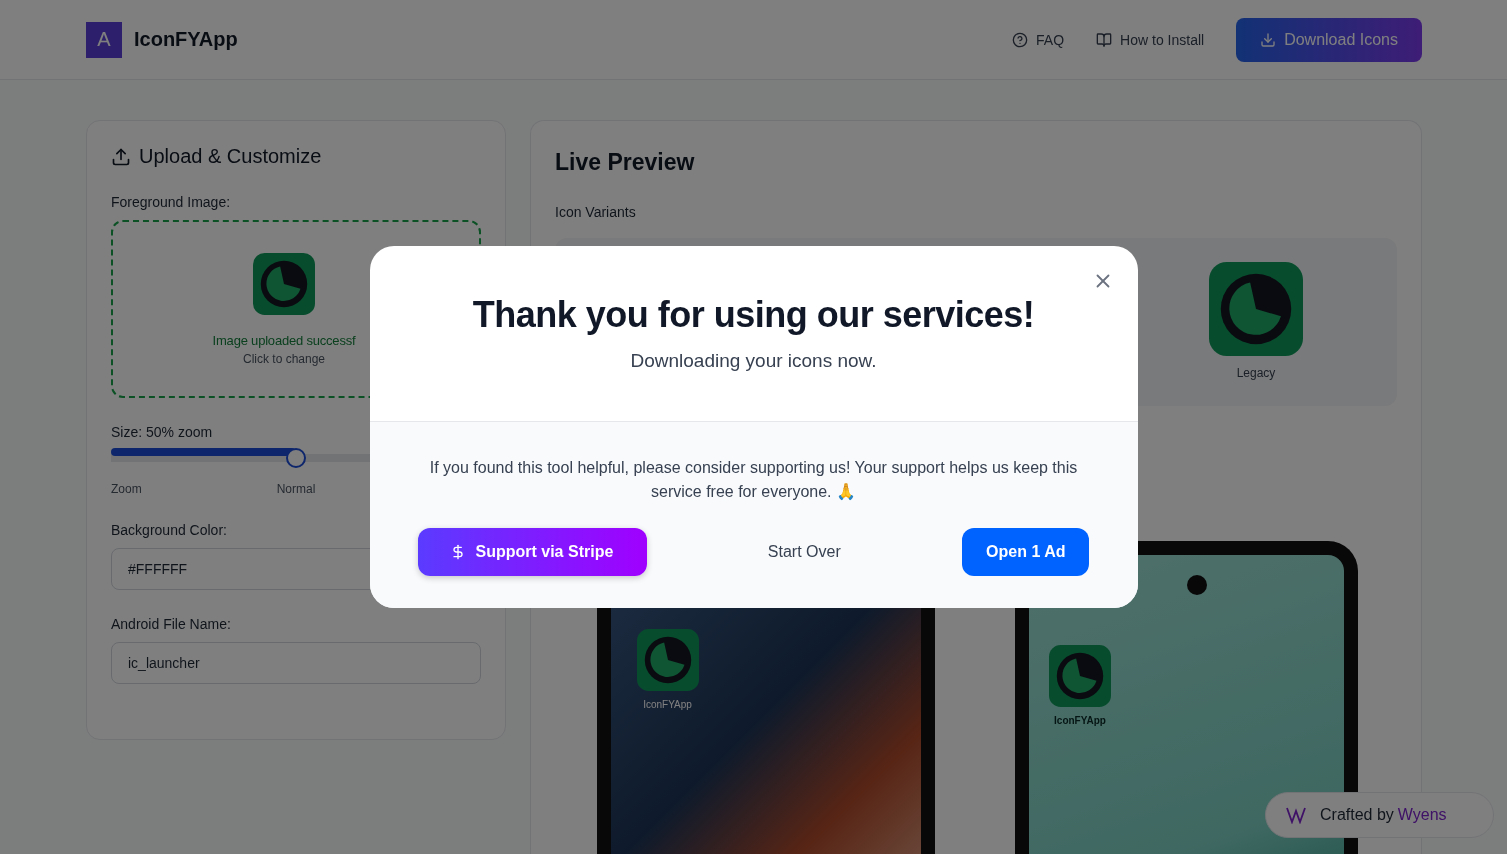  I want to click on section-label: Icon Variants, so click(596, 212).